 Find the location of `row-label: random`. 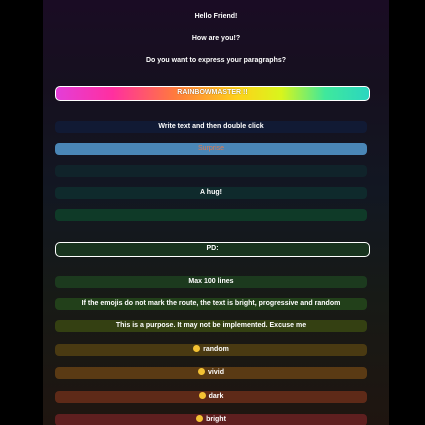

row-label: random is located at coordinates (216, 349).